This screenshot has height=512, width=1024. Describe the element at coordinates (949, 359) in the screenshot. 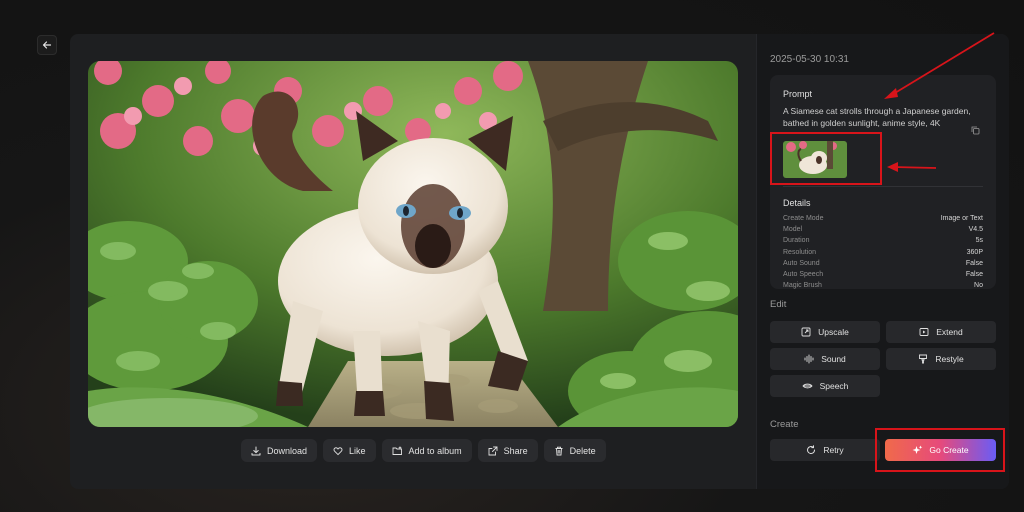

I see `restyle-label: Restyle` at that location.